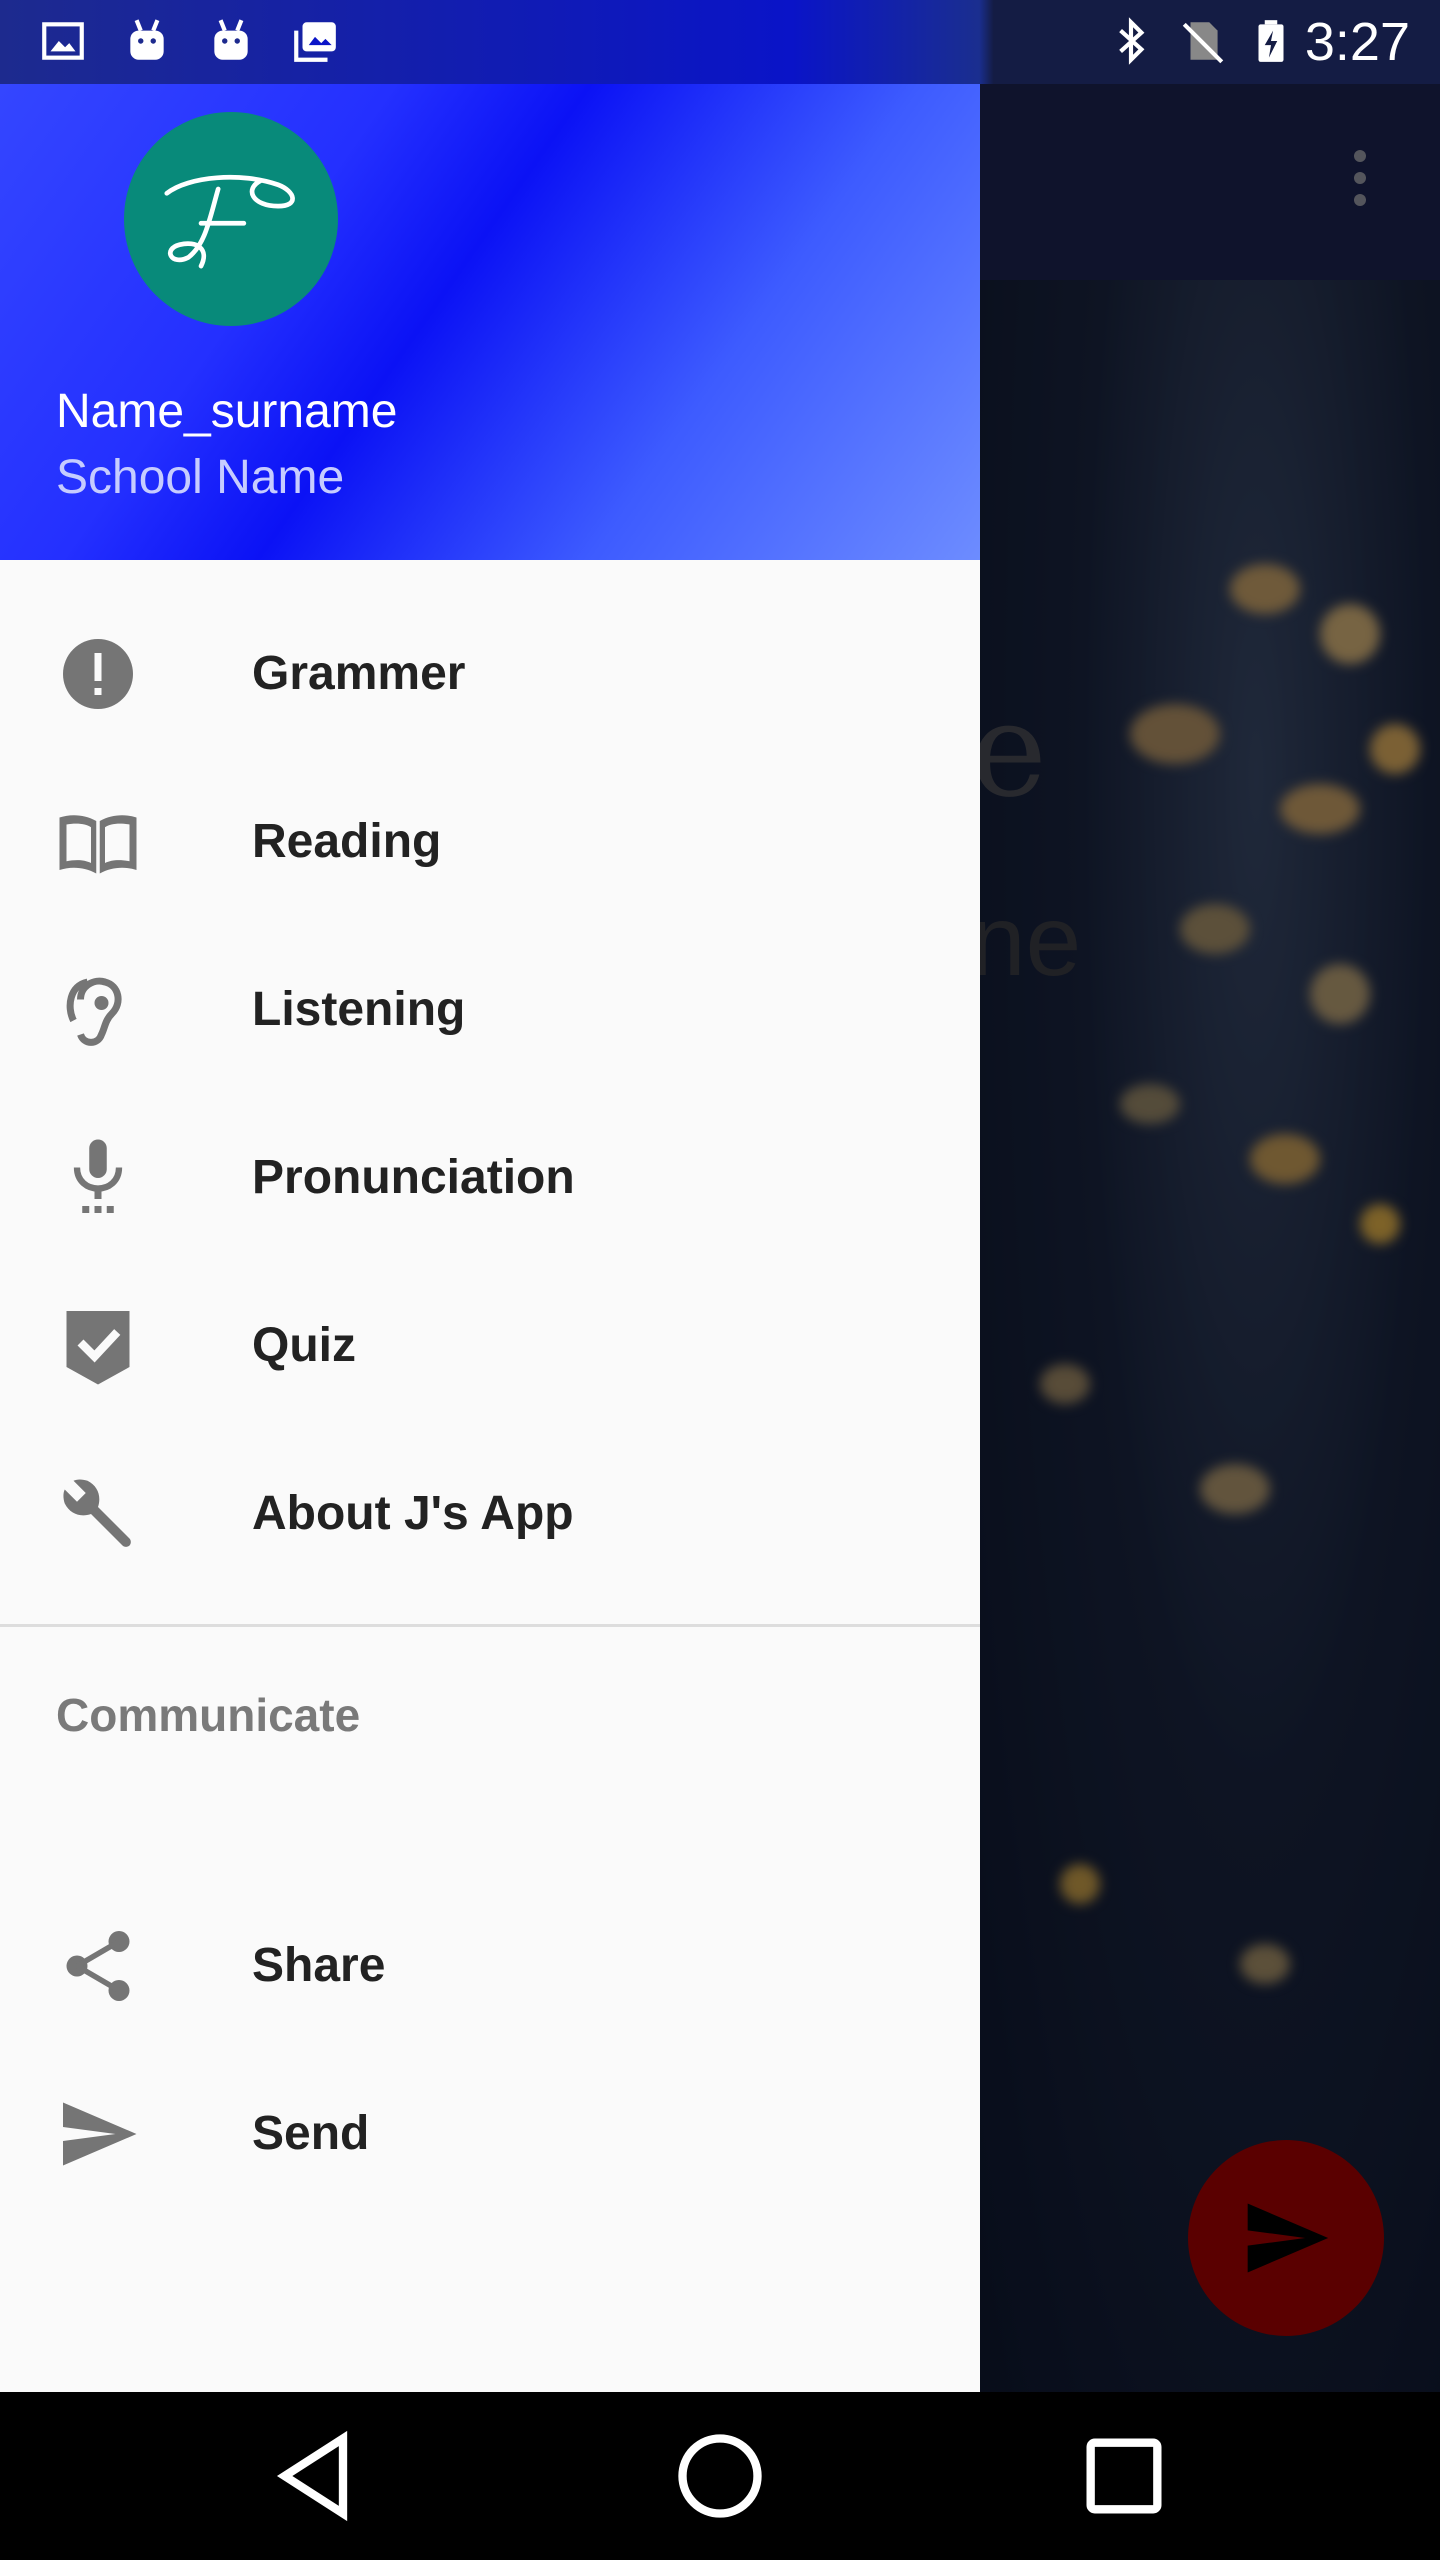 This screenshot has width=1440, height=2560. What do you see at coordinates (490, 1625) in the screenshot?
I see `divider` at bounding box center [490, 1625].